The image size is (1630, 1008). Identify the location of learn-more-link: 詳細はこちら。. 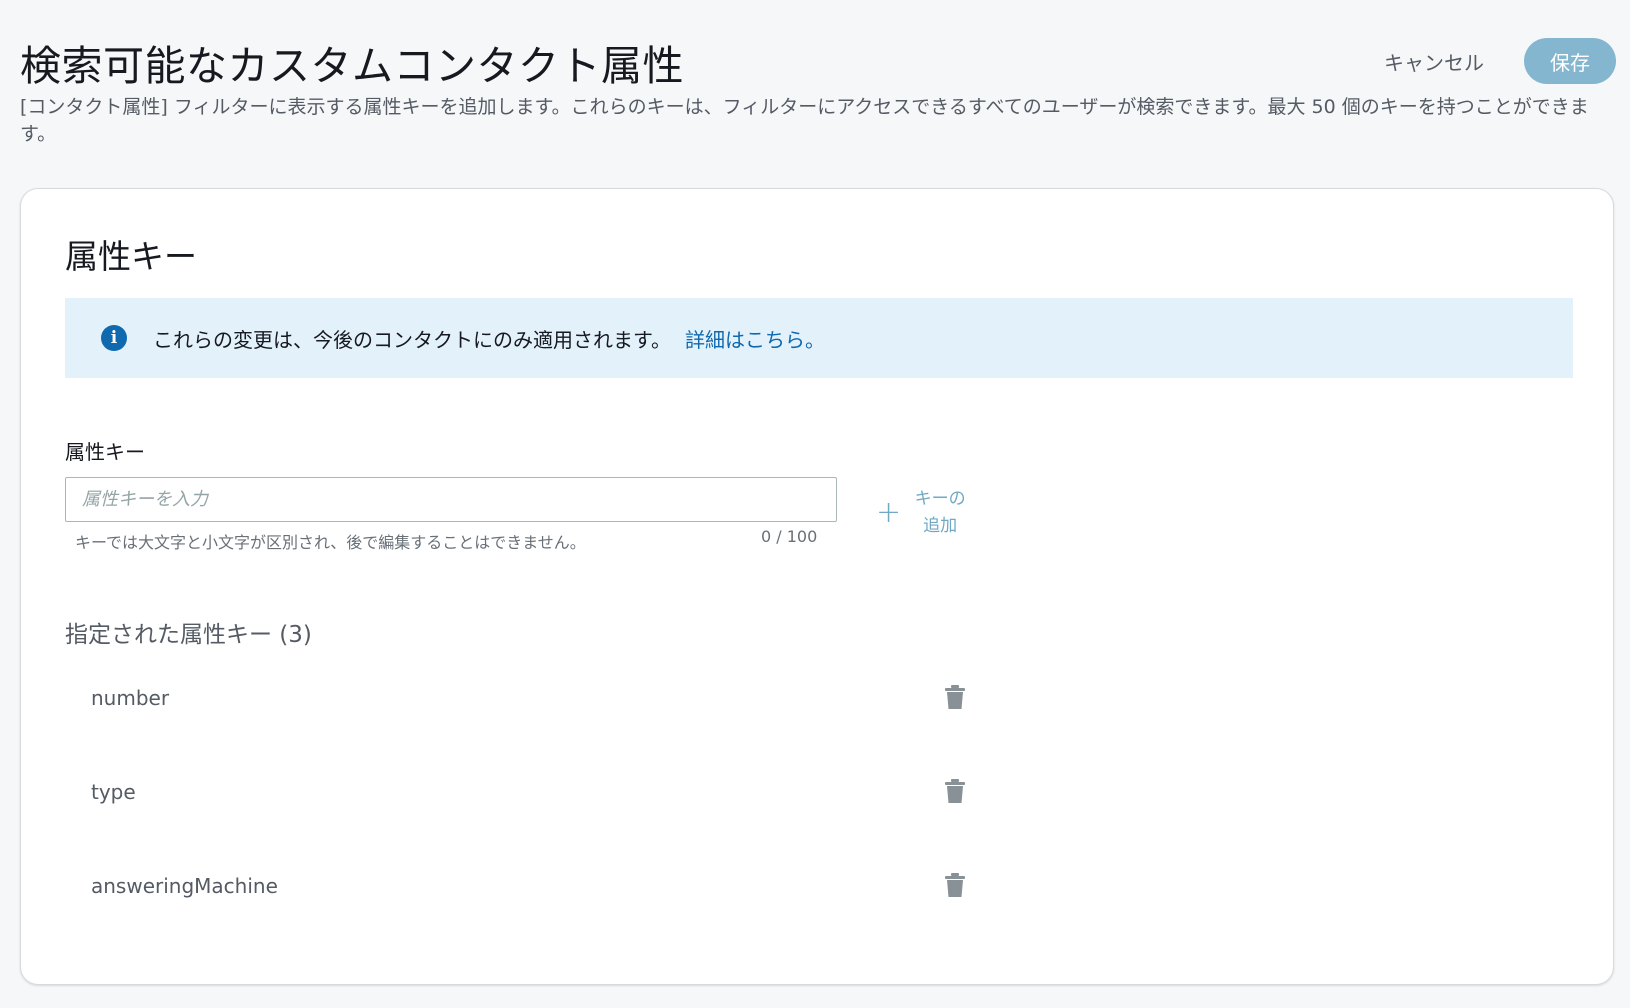
(755, 338).